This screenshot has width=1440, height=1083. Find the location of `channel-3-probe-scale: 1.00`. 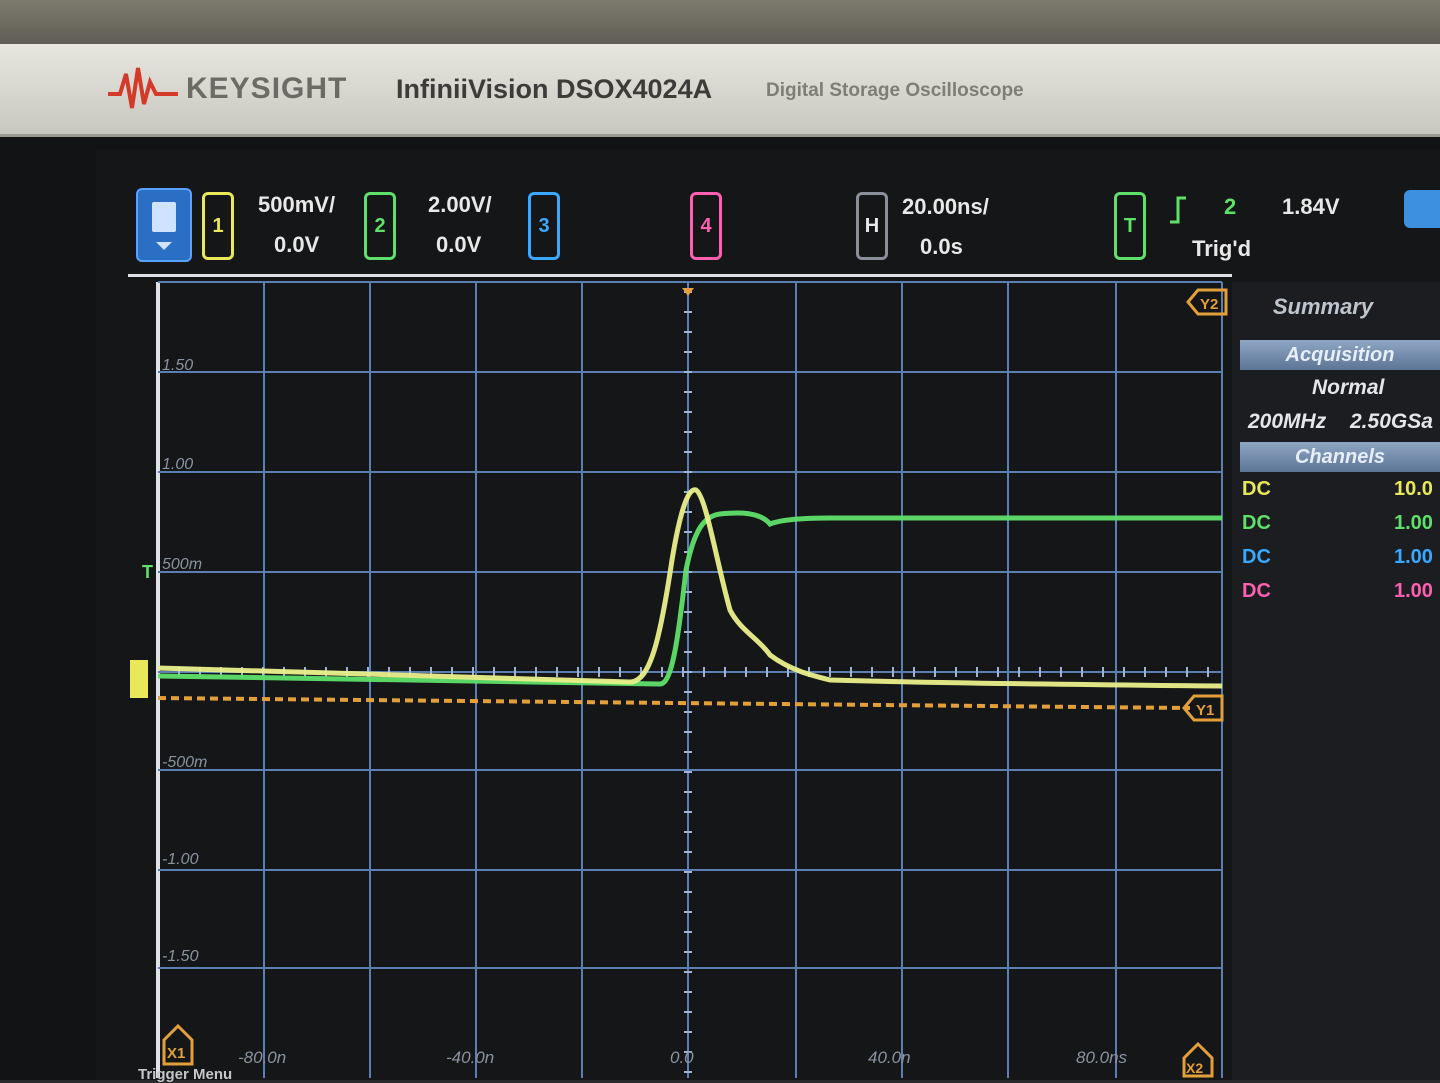

channel-3-probe-scale: 1.00 is located at coordinates (1413, 557).